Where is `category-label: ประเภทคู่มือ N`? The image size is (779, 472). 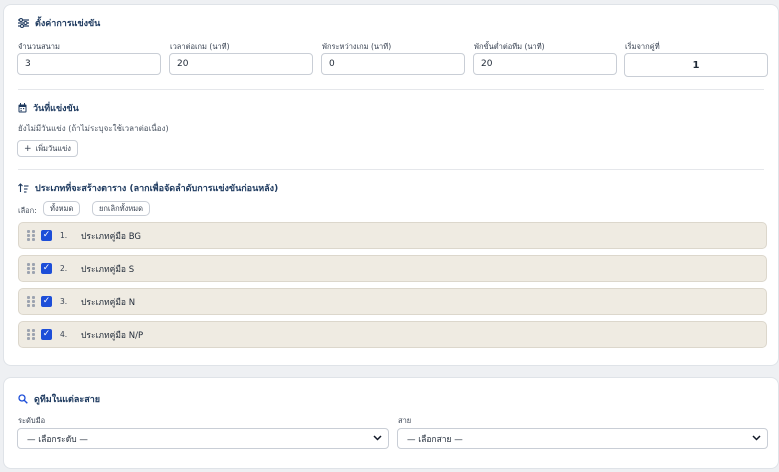
category-label: ประเภทคู่มือ N is located at coordinates (108, 302).